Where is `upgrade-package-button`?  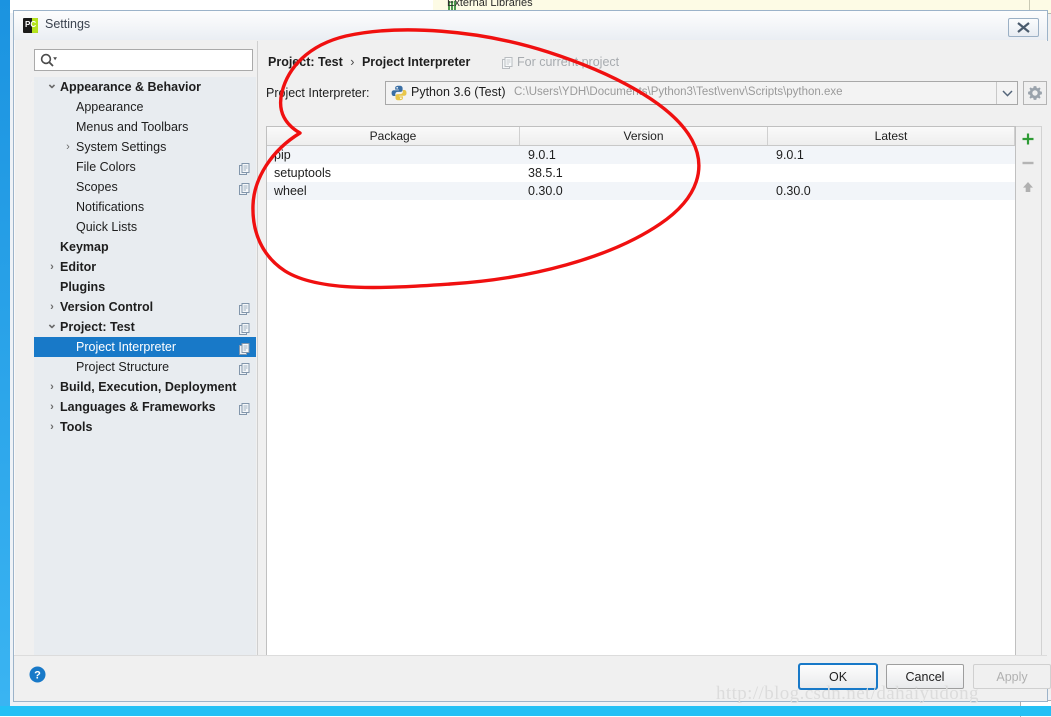
upgrade-package-button is located at coordinates (1028, 187).